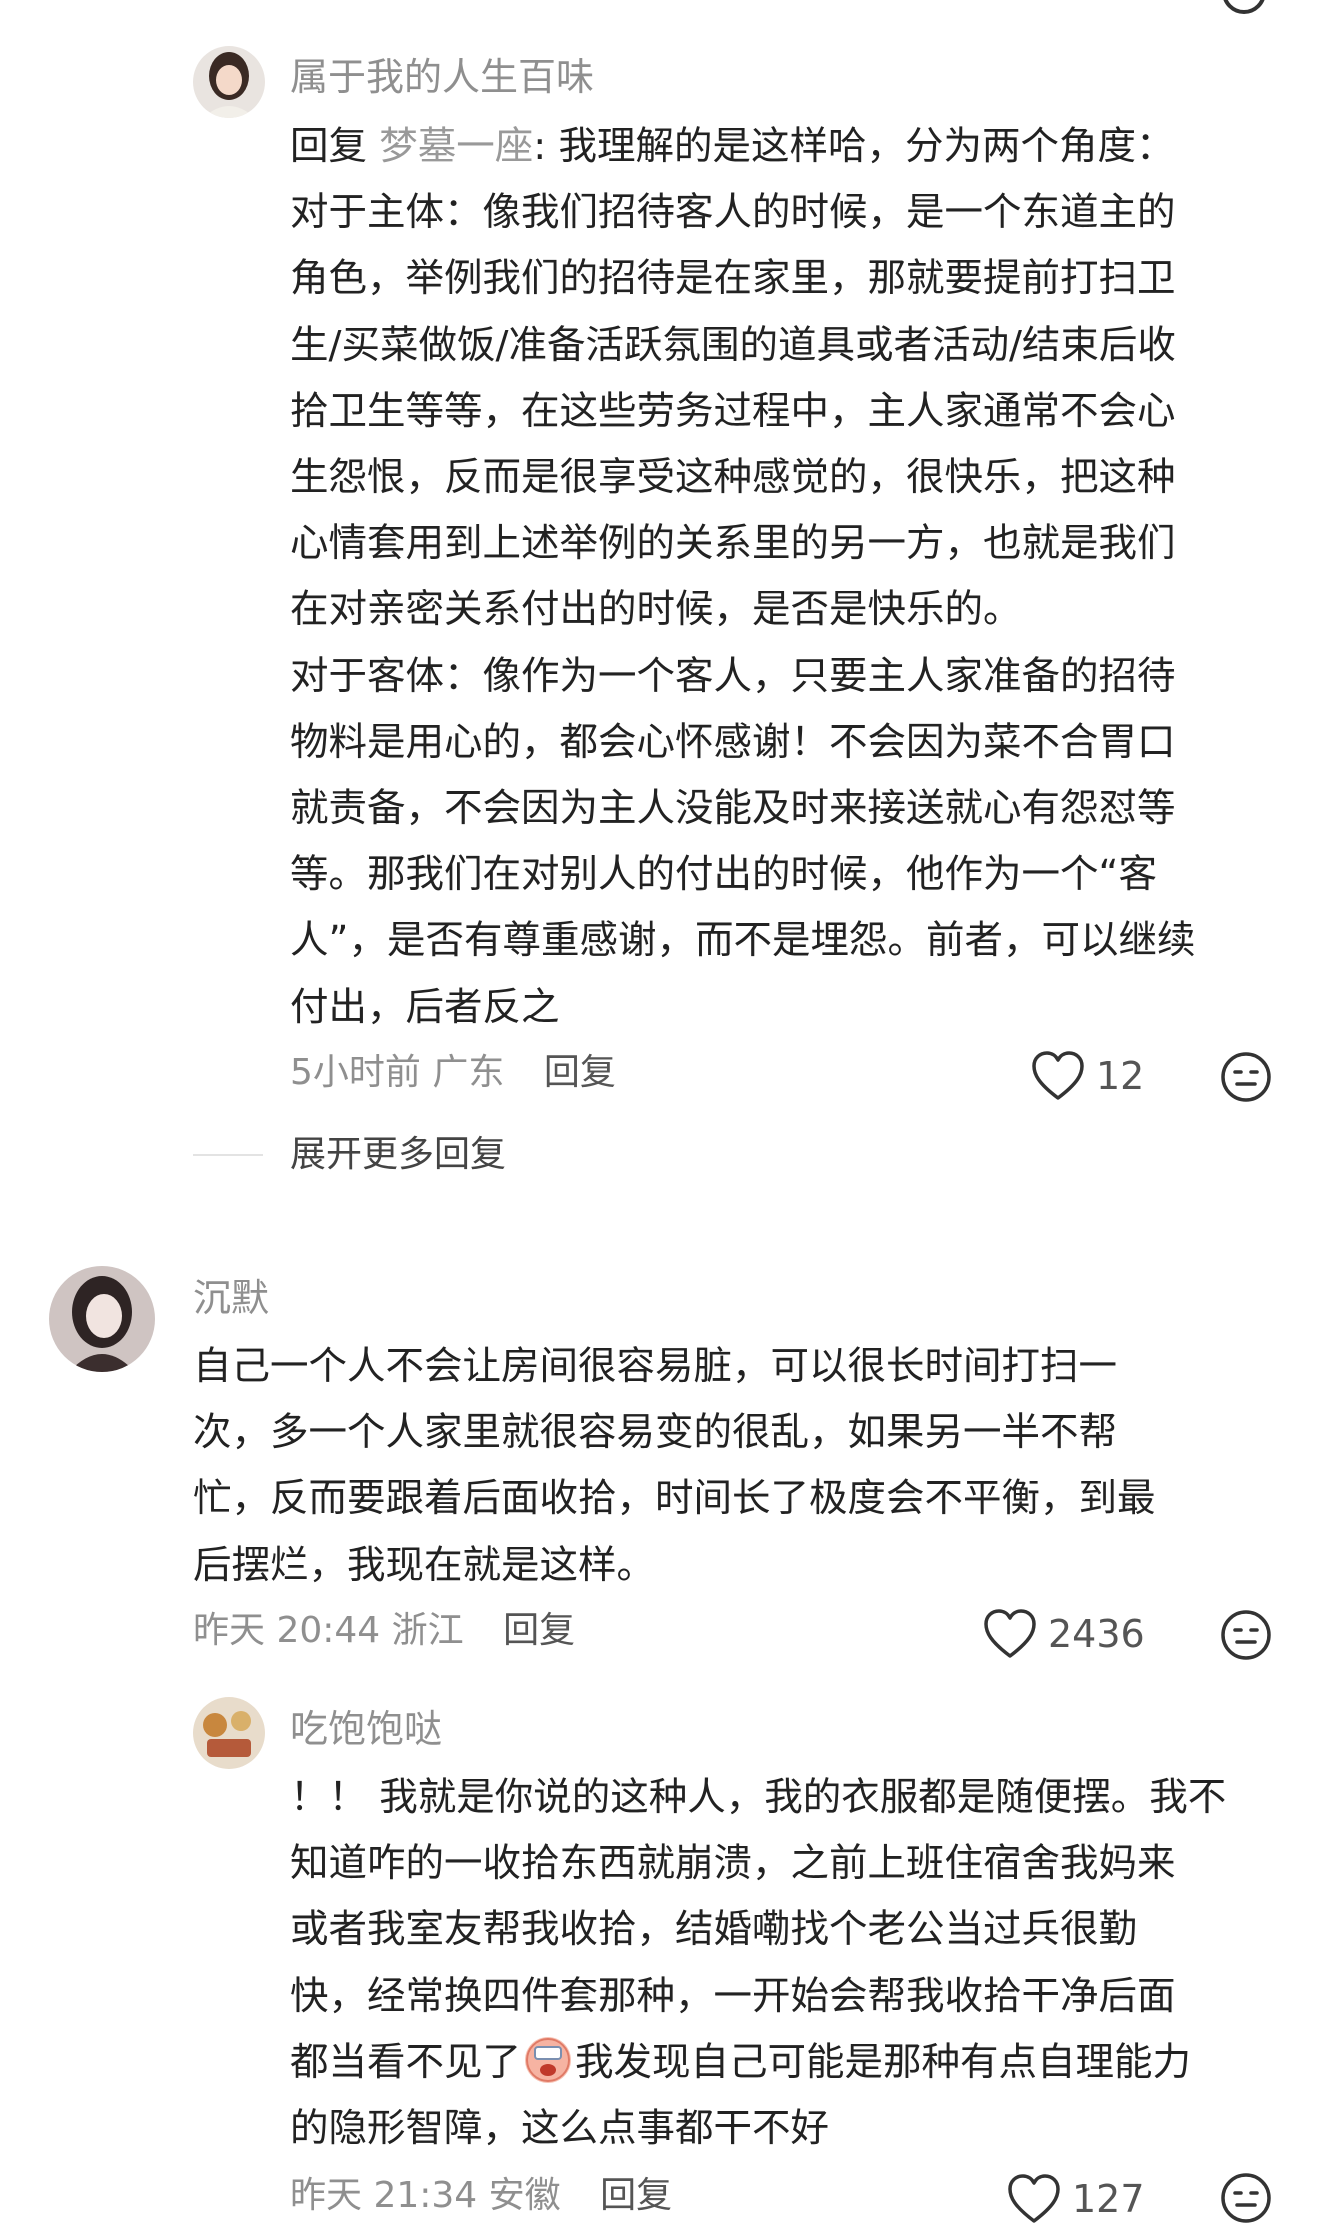 The width and height of the screenshot is (1320, 2227). I want to click on like-button: 2436, so click(1063, 1634).